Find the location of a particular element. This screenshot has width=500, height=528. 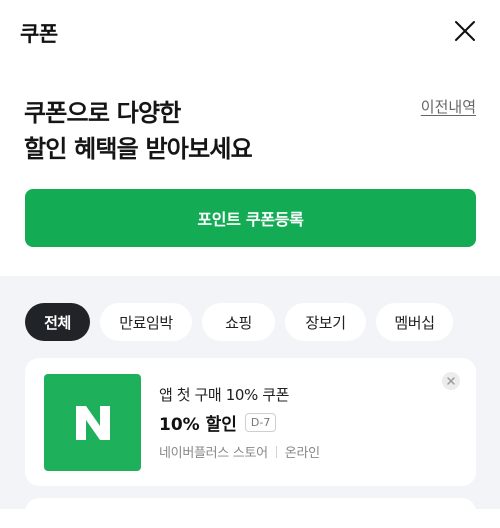

n-logo-icon is located at coordinates (92, 422).